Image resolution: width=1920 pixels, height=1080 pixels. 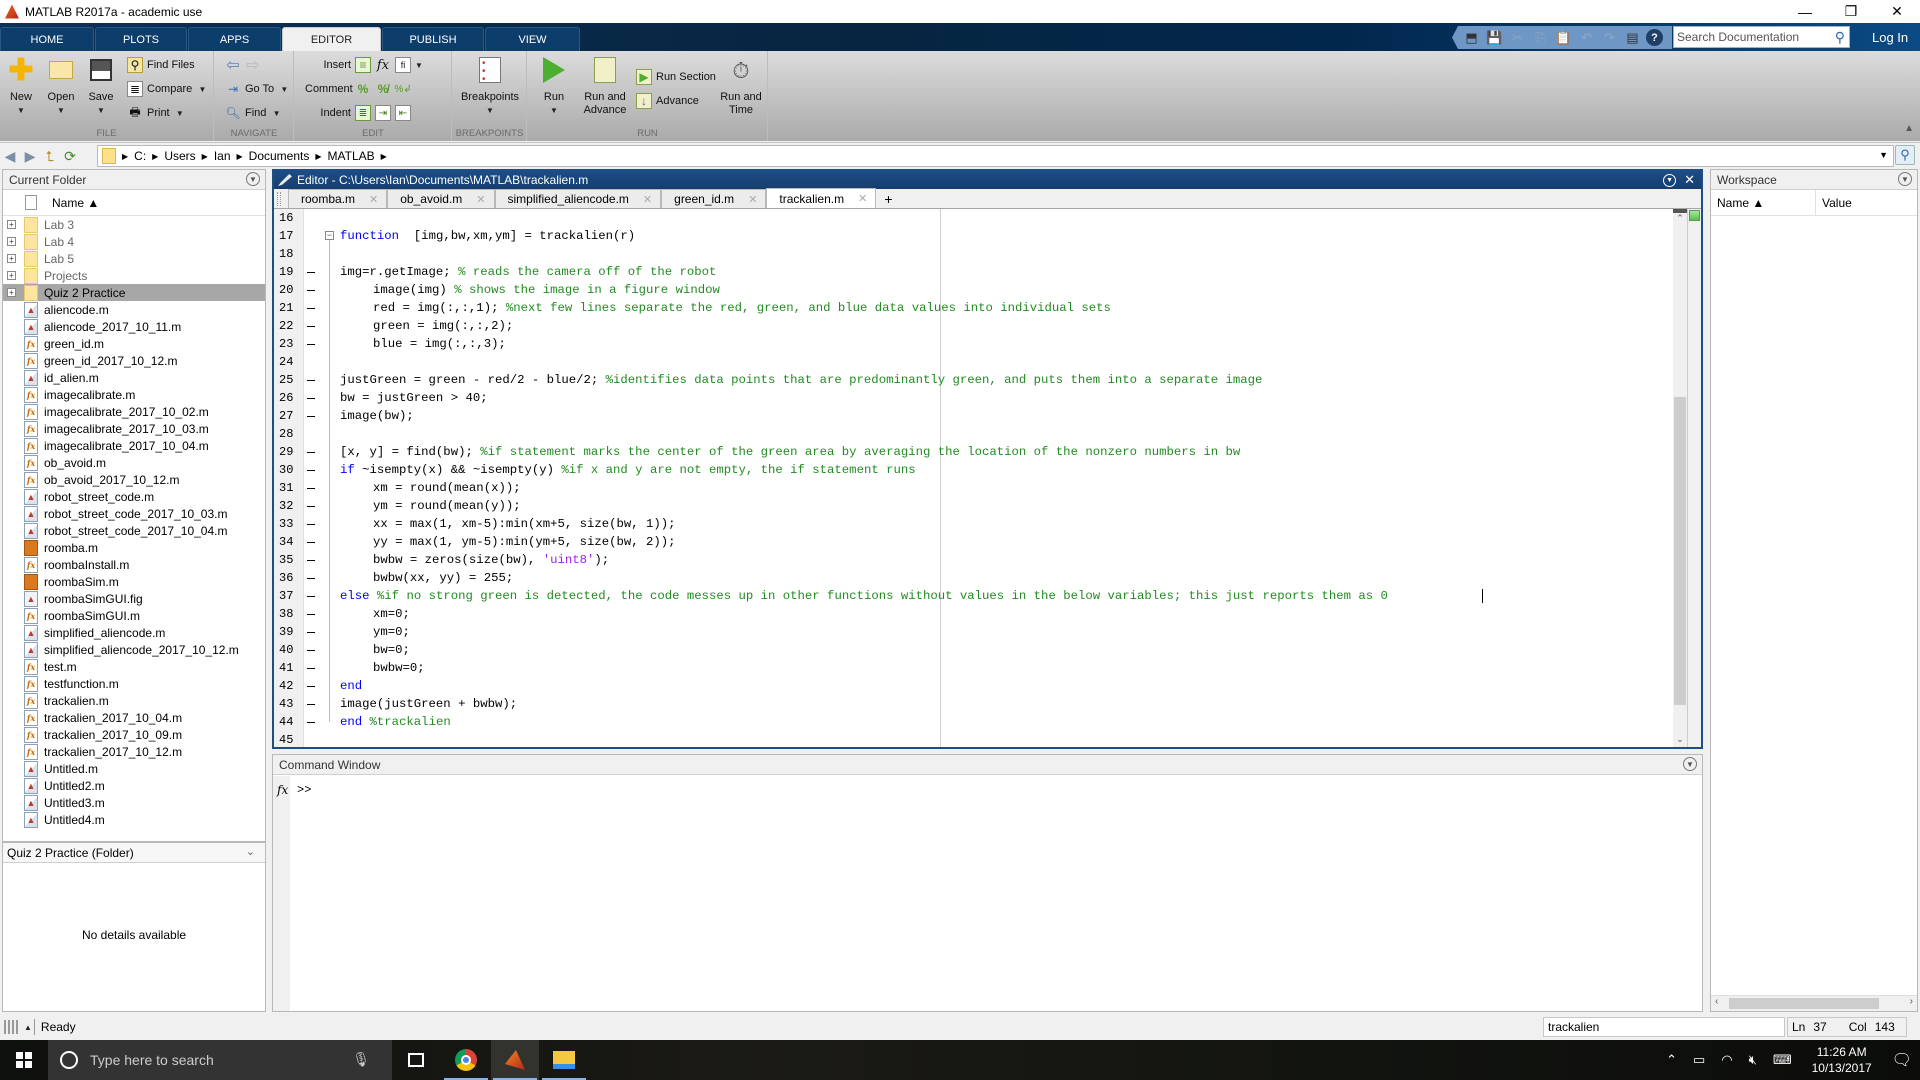 I want to click on new-tab-button: +, so click(x=888, y=198).